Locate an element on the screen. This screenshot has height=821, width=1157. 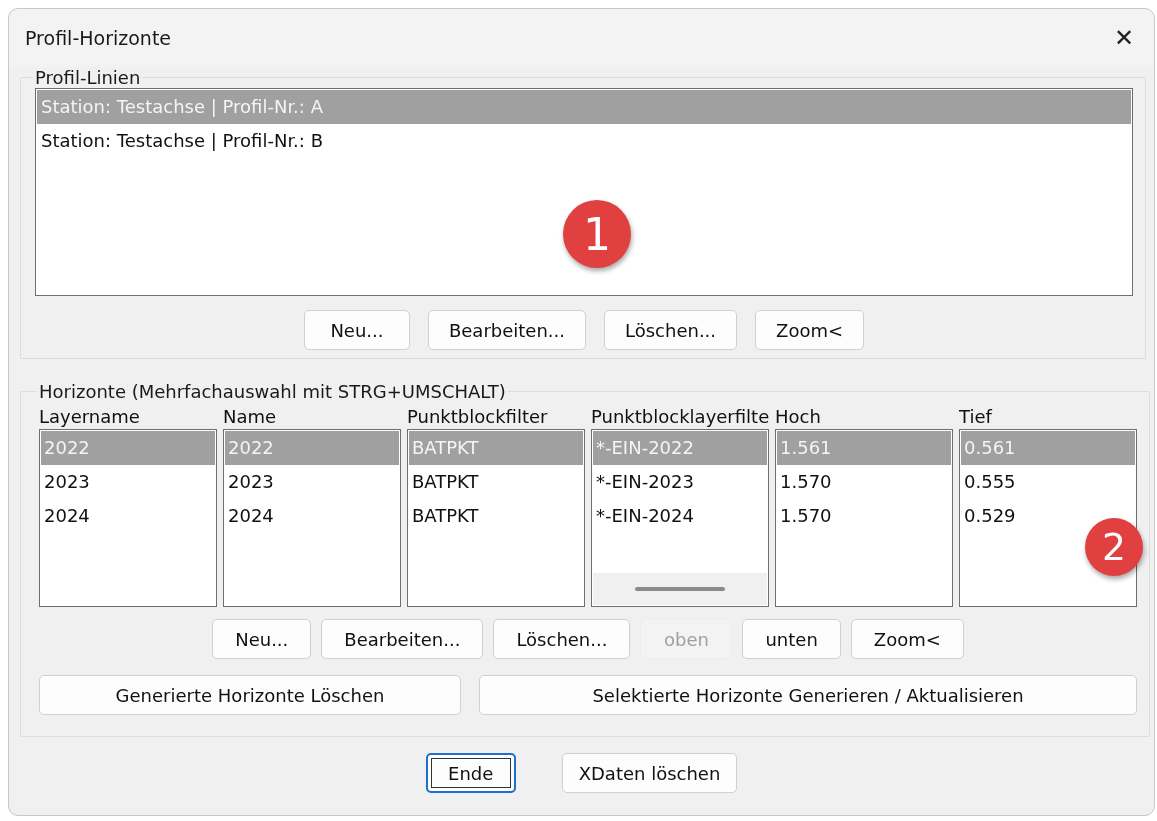
list-item: *-EIN-2024 is located at coordinates (680, 516).